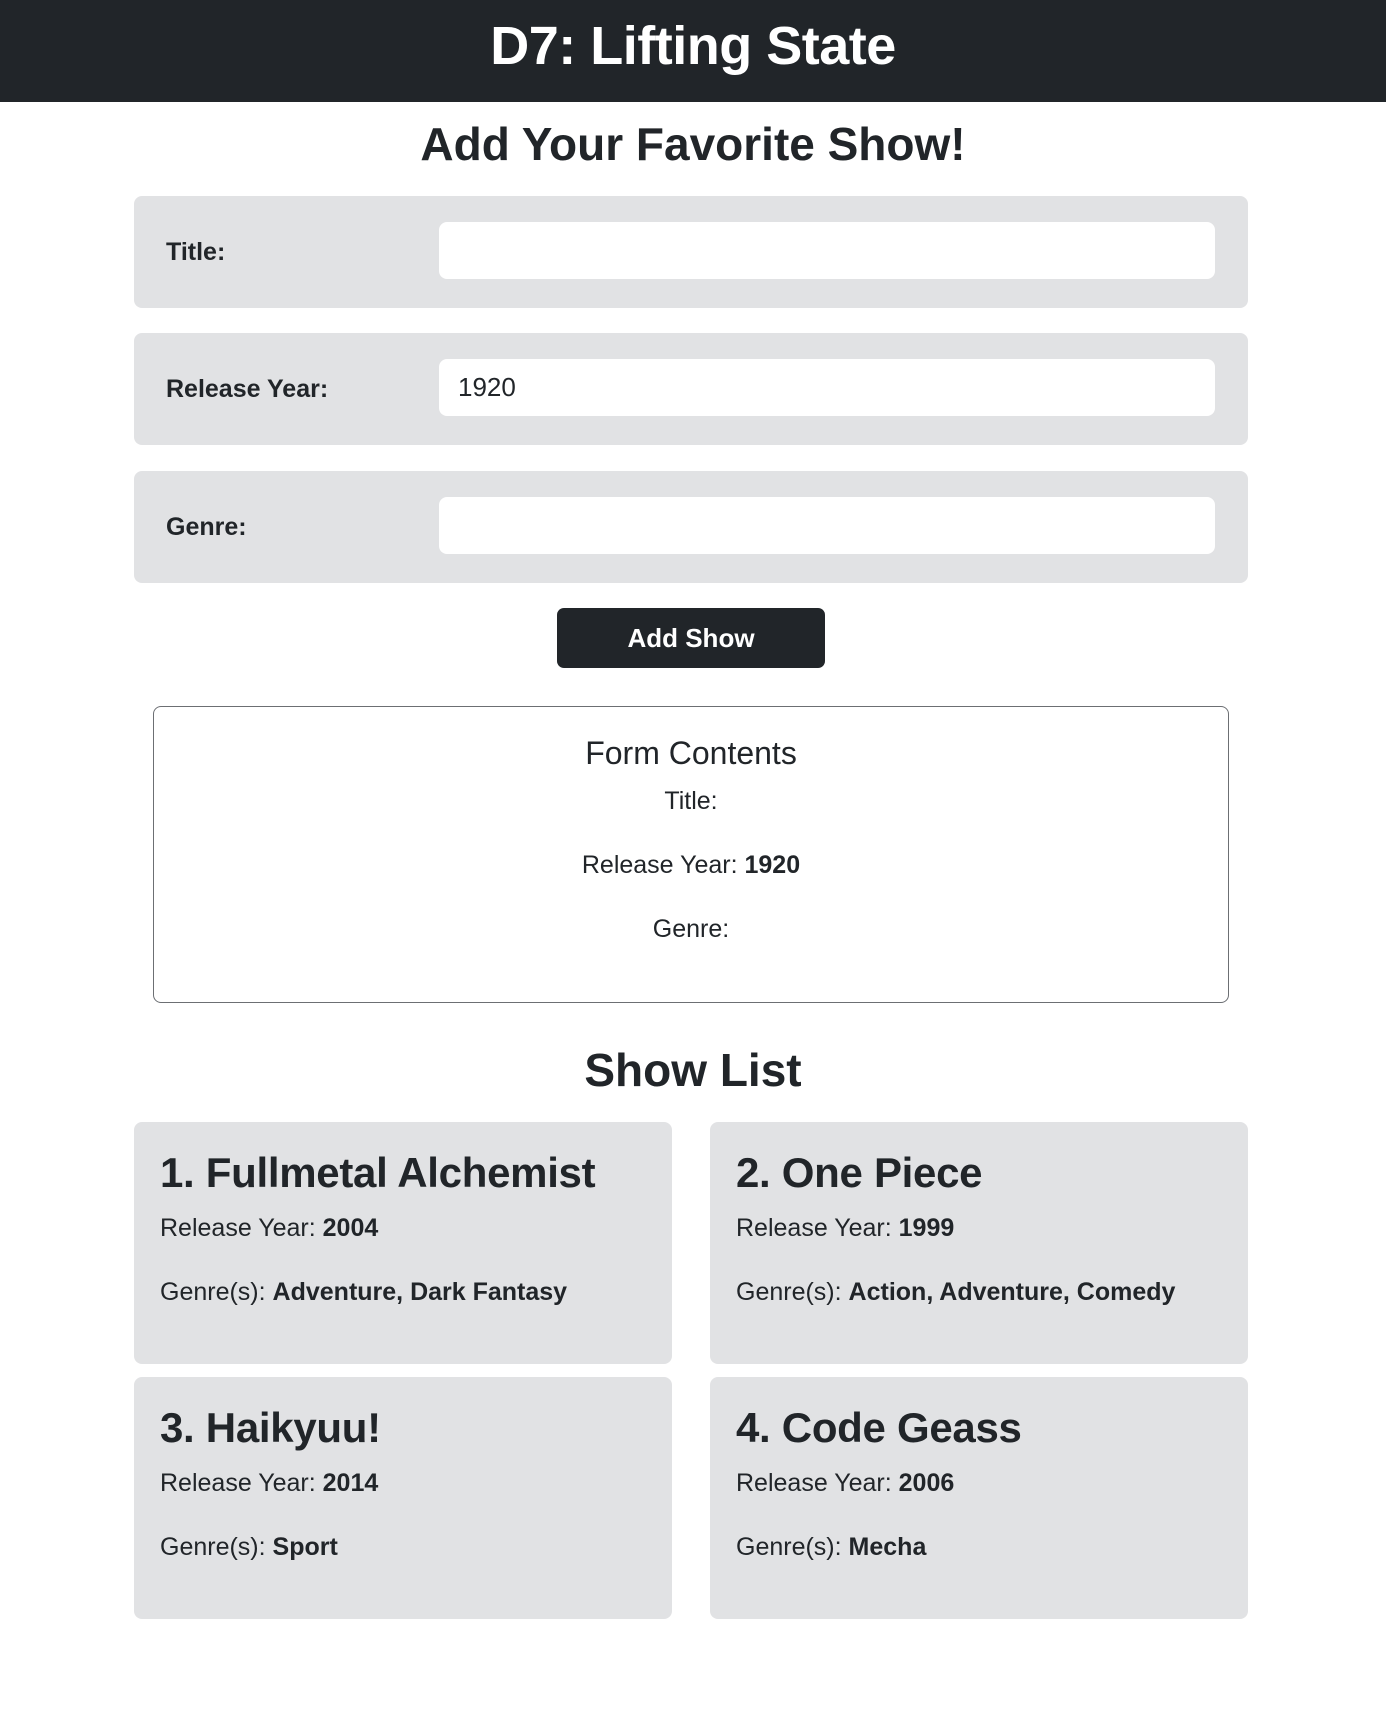 The height and width of the screenshot is (1712, 1386). I want to click on show-year: Release Year: 1999, so click(979, 1228).